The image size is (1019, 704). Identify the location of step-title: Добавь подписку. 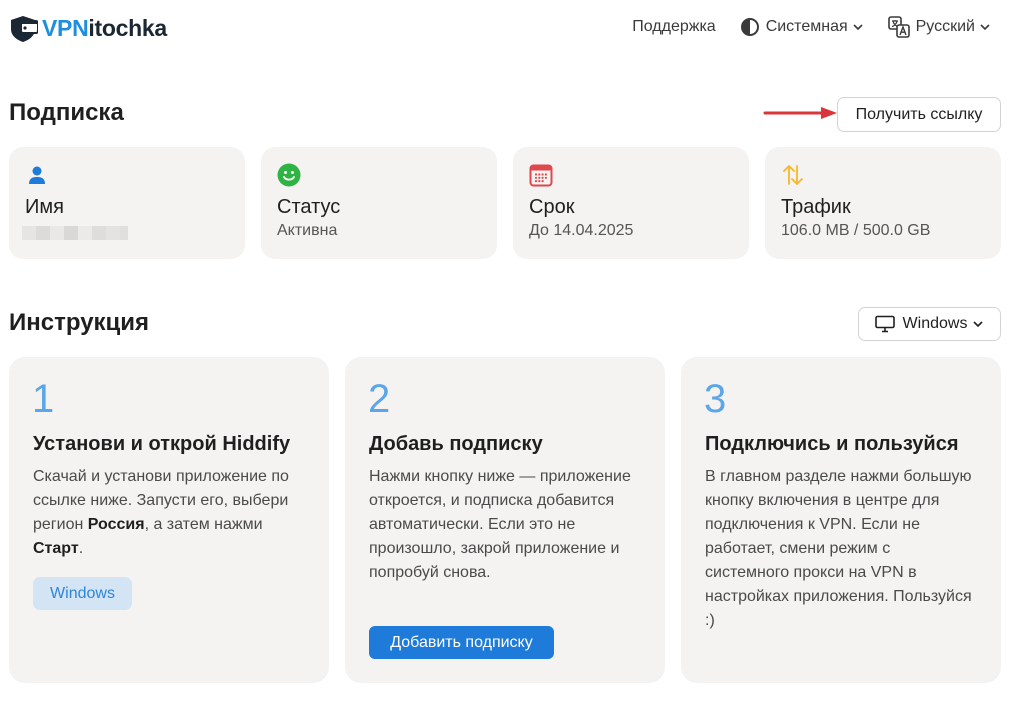
(456, 444).